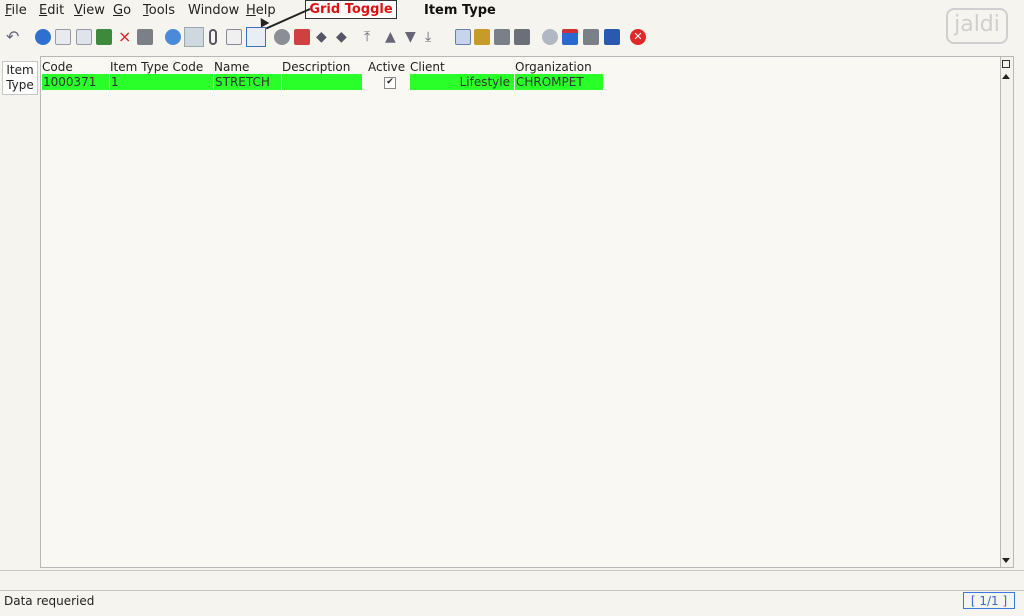  I want to click on column-header-active: Active, so click(386, 67).